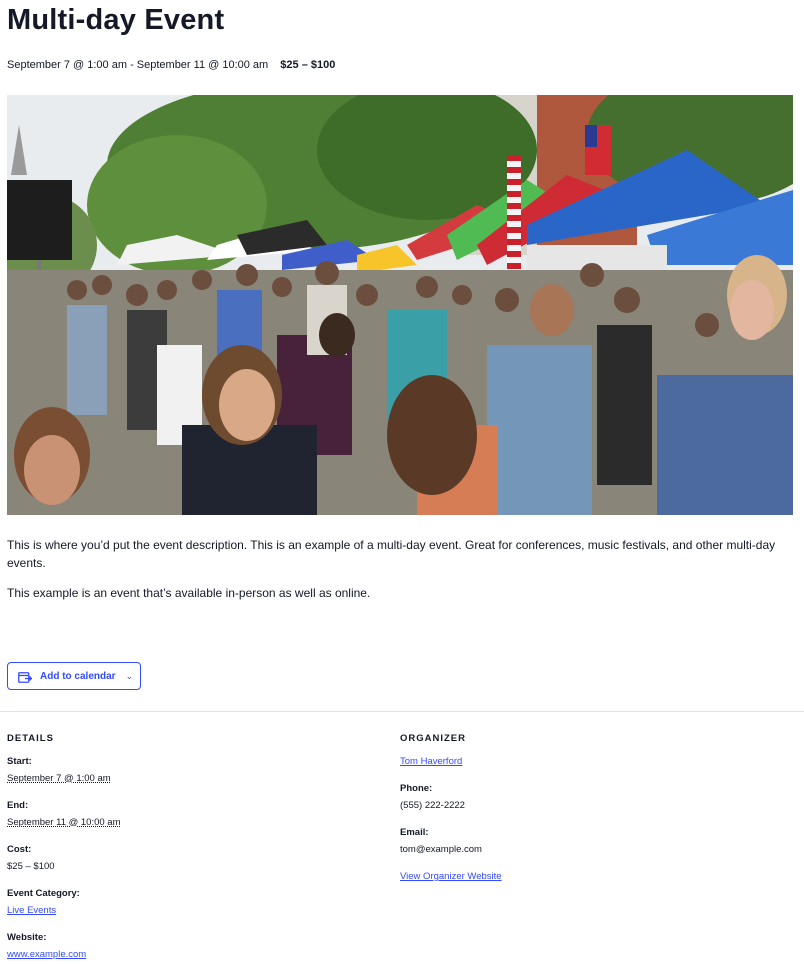  I want to click on organizer-heading: ORGANIZER, so click(433, 738).